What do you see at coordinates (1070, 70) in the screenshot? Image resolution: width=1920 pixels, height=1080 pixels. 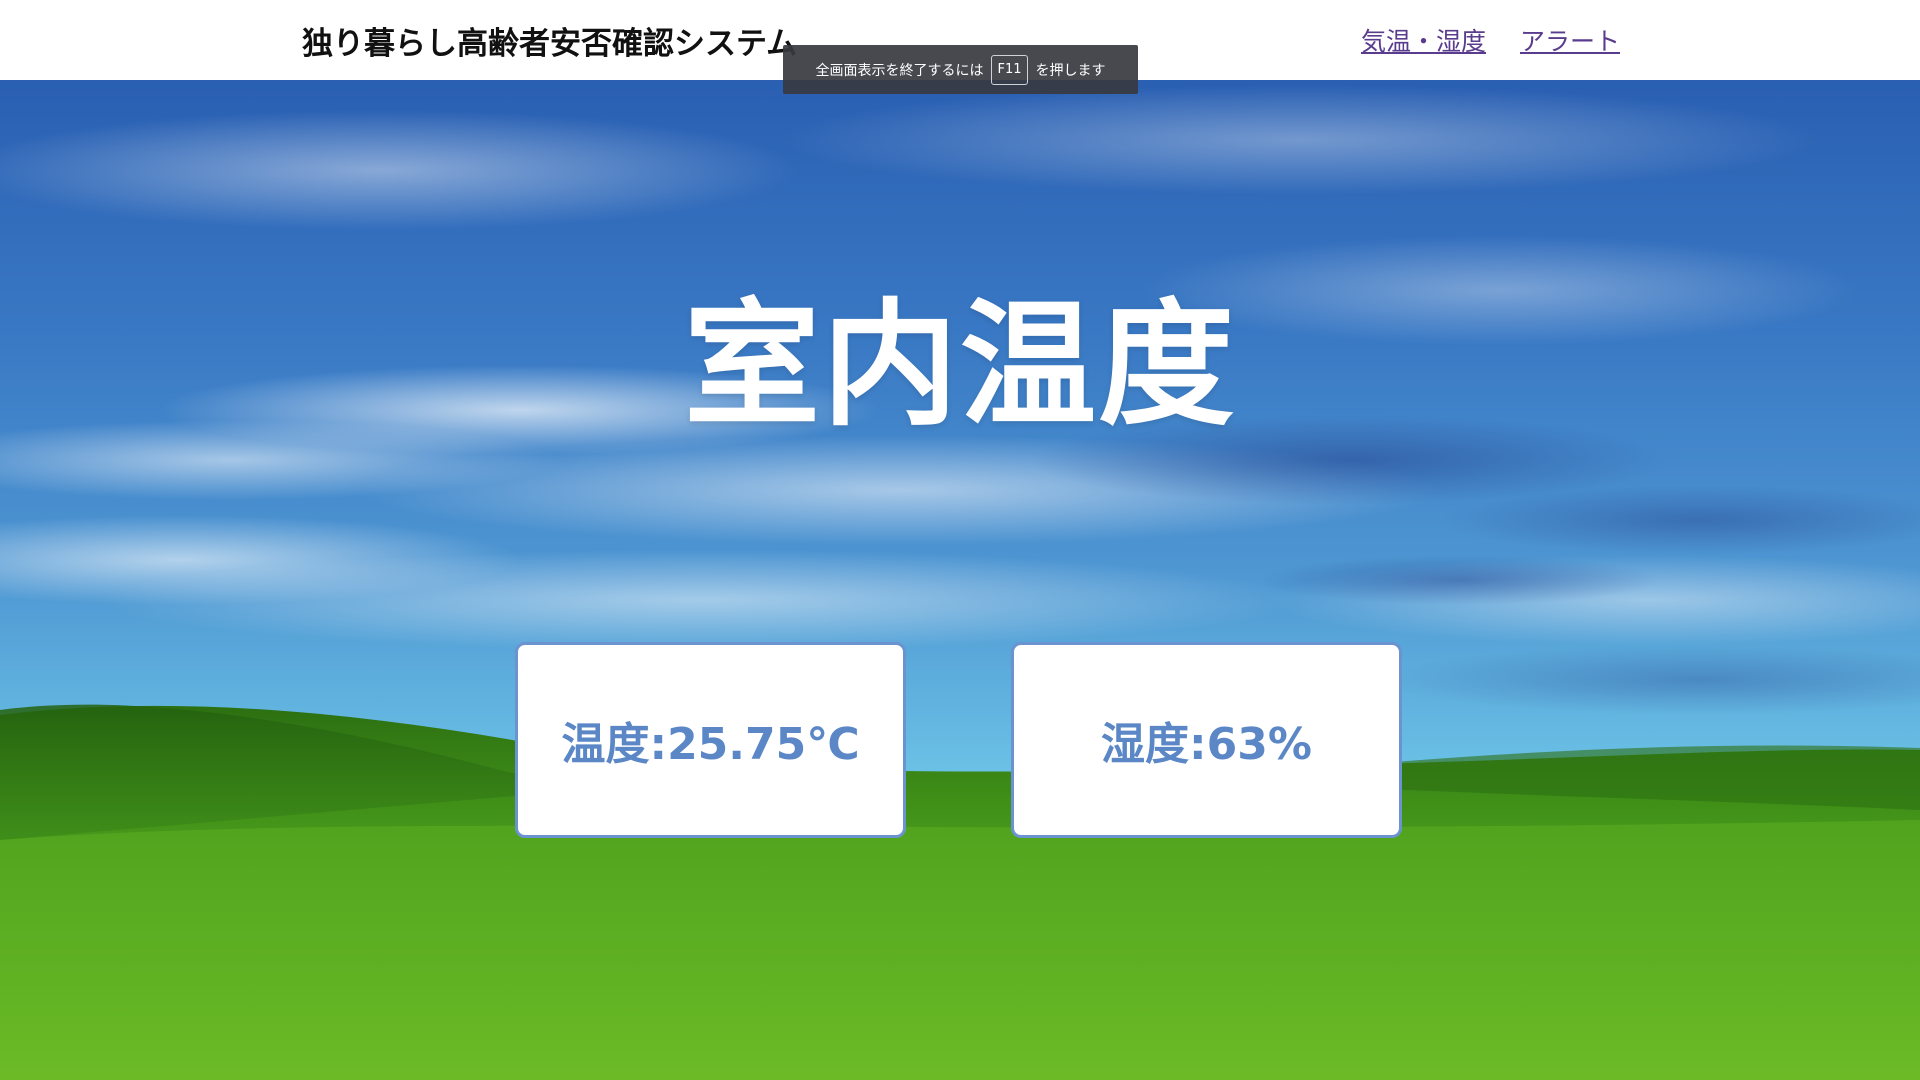 I see `fullscreen-notice-after: を押します` at bounding box center [1070, 70].